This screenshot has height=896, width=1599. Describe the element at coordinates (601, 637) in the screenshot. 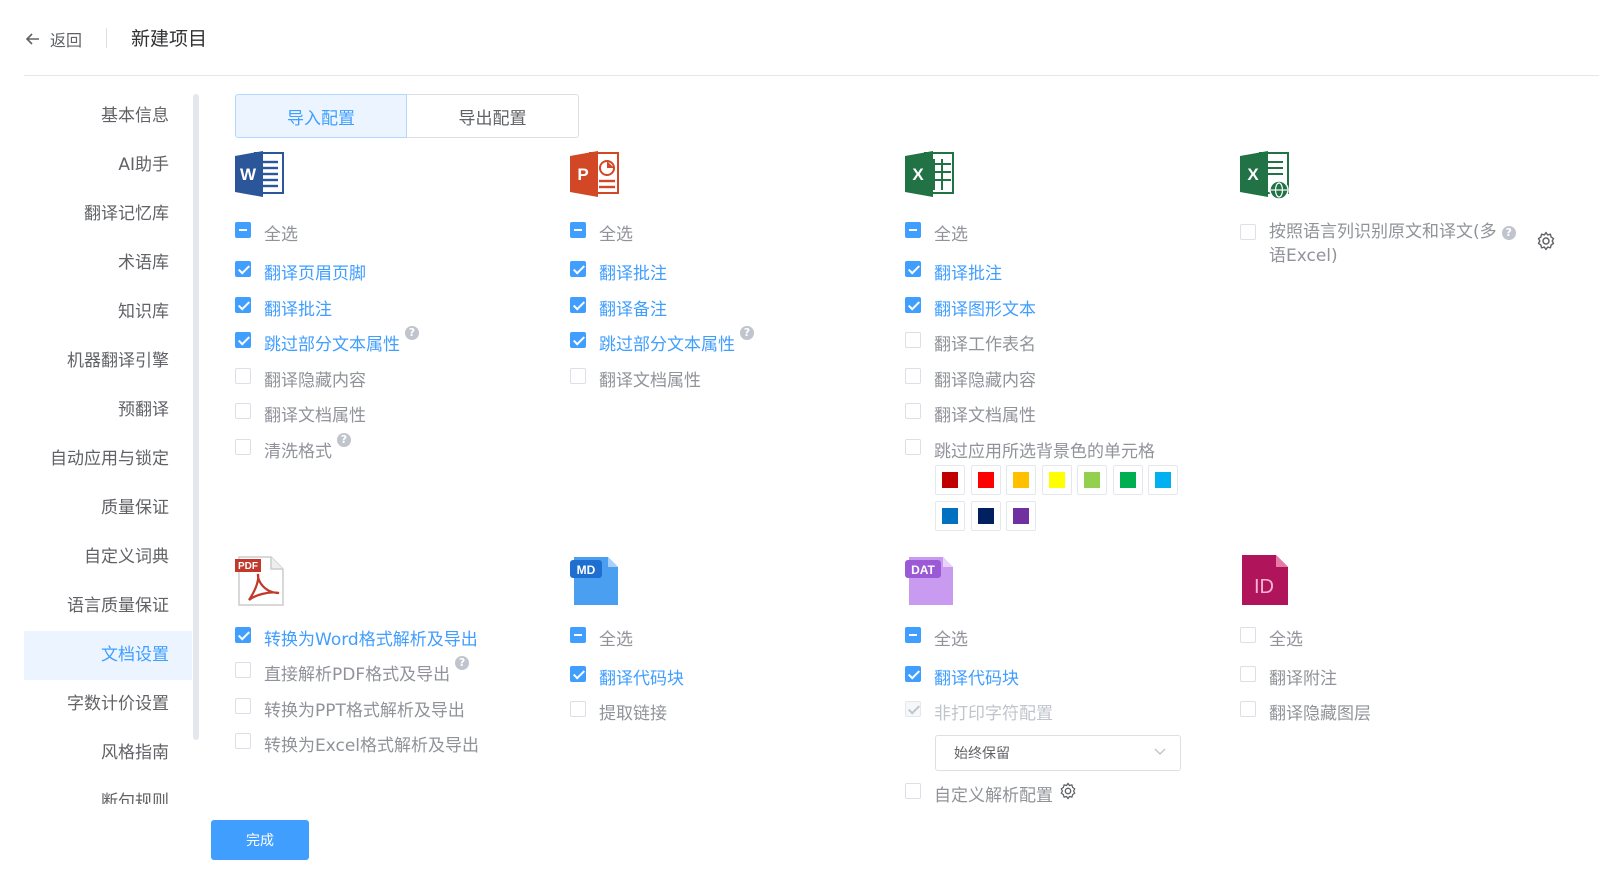

I see `md-select-all-checkbox: 全选` at that location.